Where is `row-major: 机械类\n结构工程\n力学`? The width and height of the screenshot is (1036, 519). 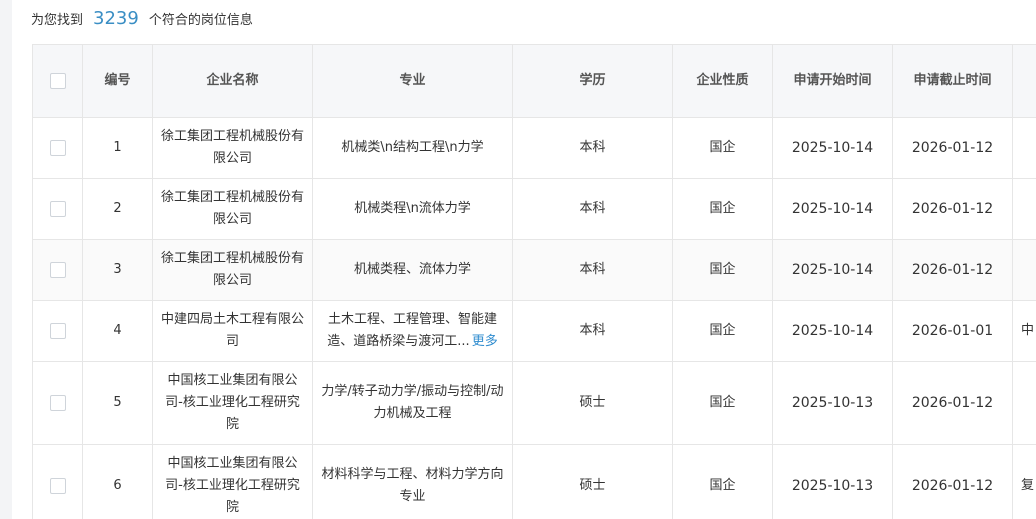 row-major: 机械类\n结构工程\n力学 is located at coordinates (412, 148).